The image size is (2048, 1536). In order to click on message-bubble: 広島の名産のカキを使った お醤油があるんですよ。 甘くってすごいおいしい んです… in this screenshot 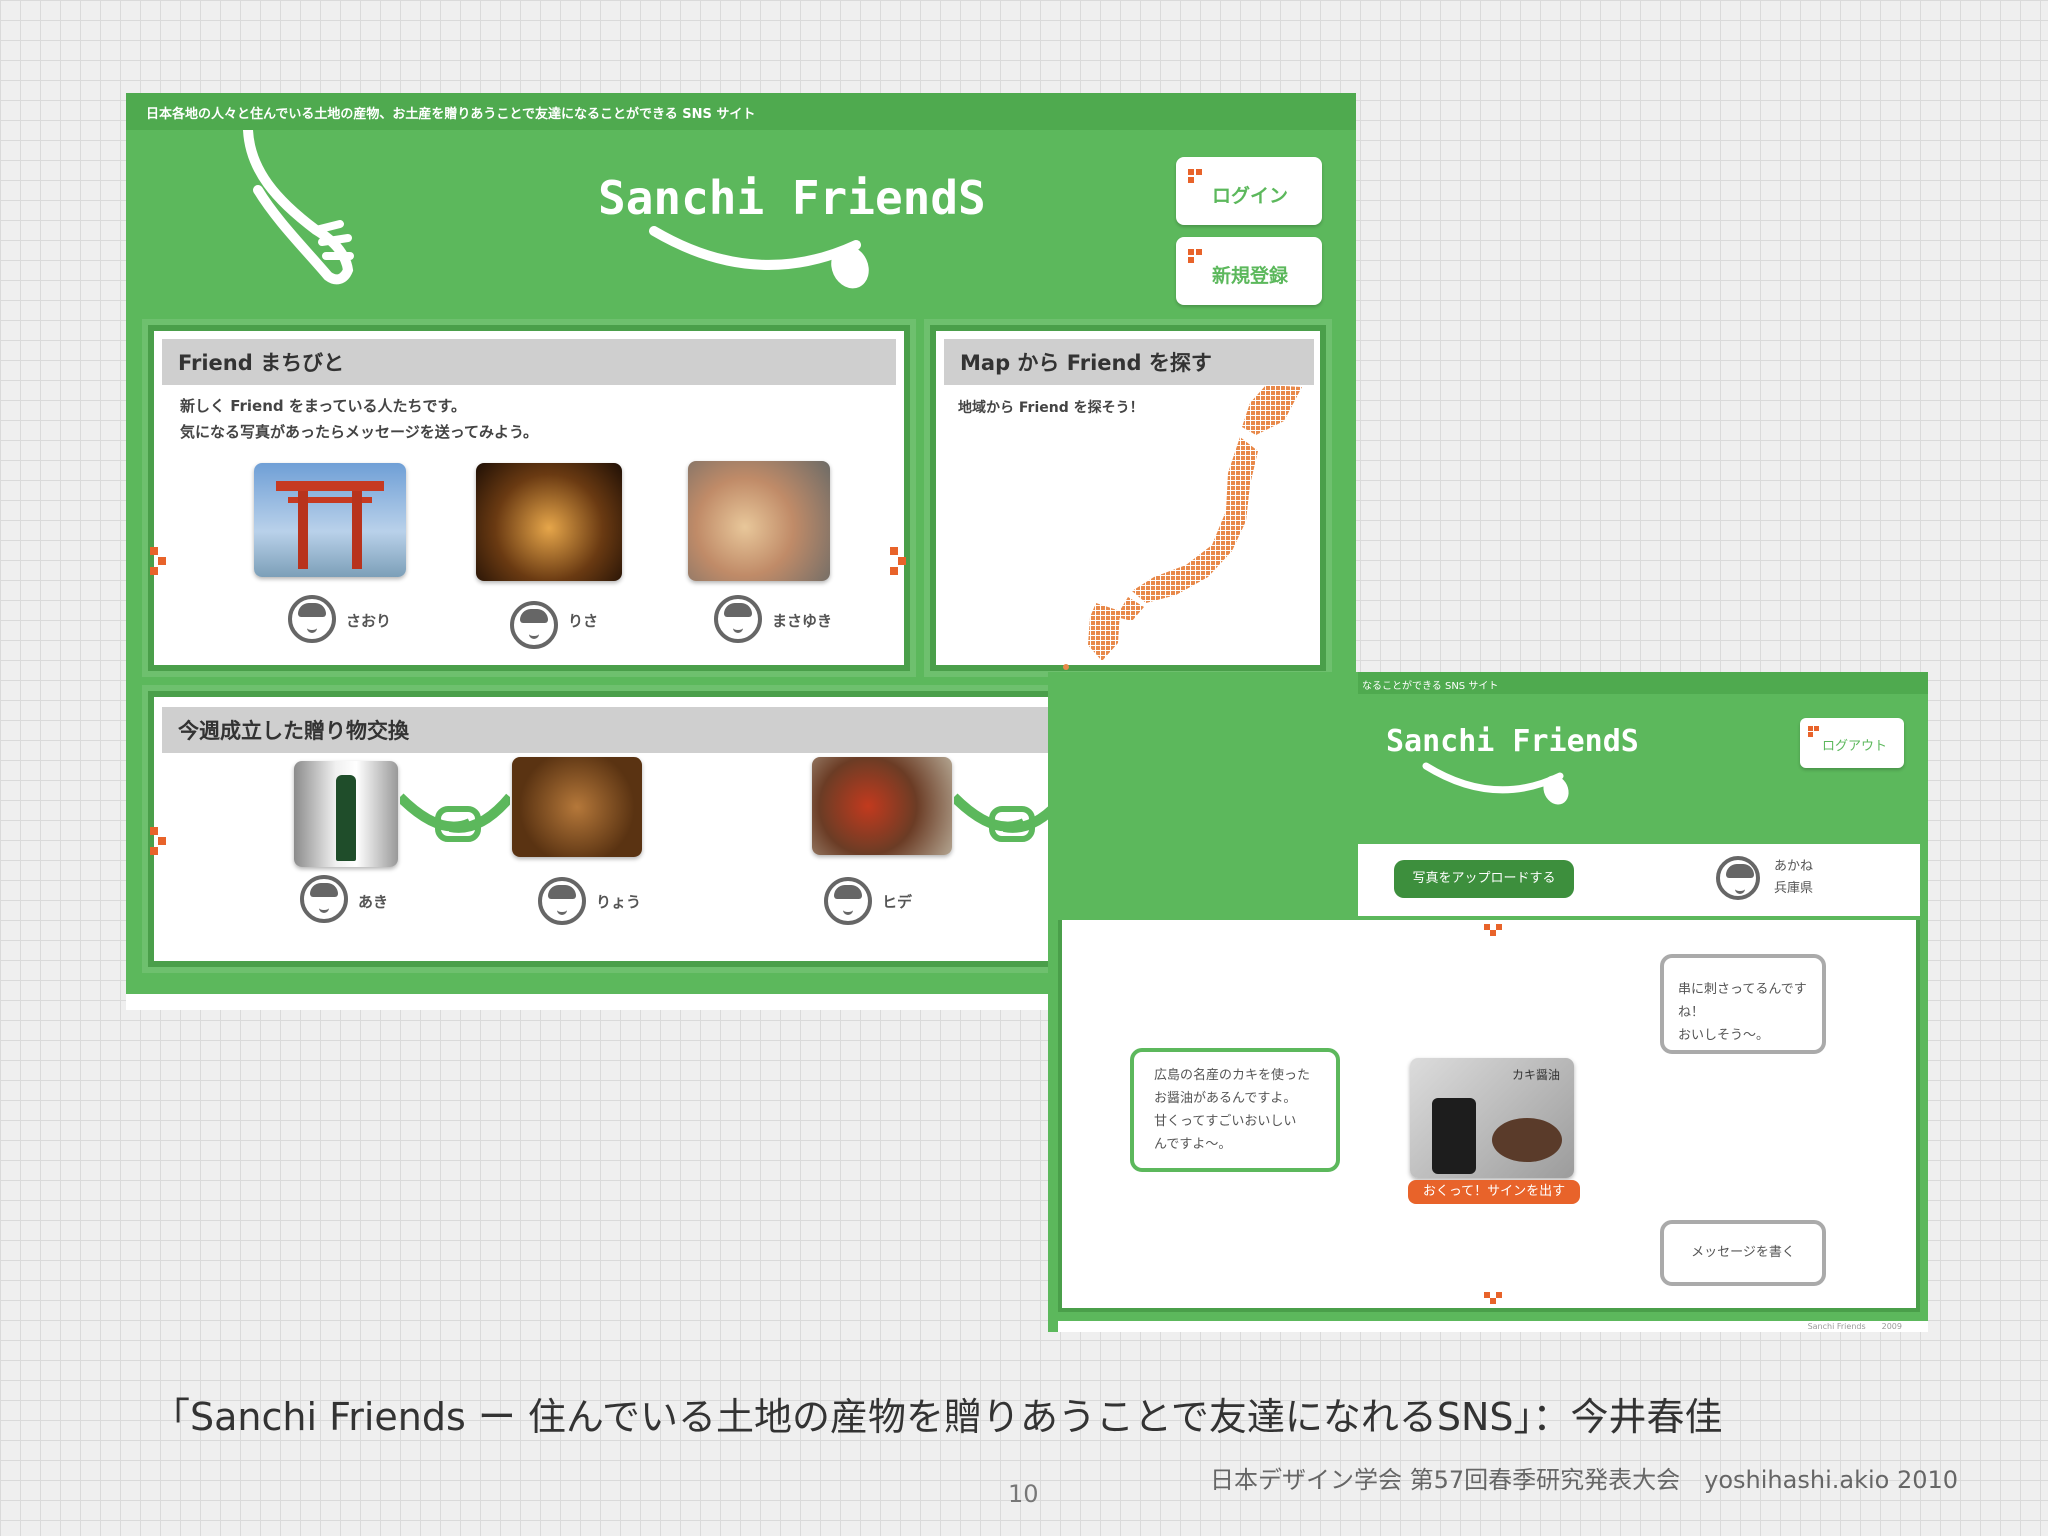, I will do `click(1235, 1110)`.